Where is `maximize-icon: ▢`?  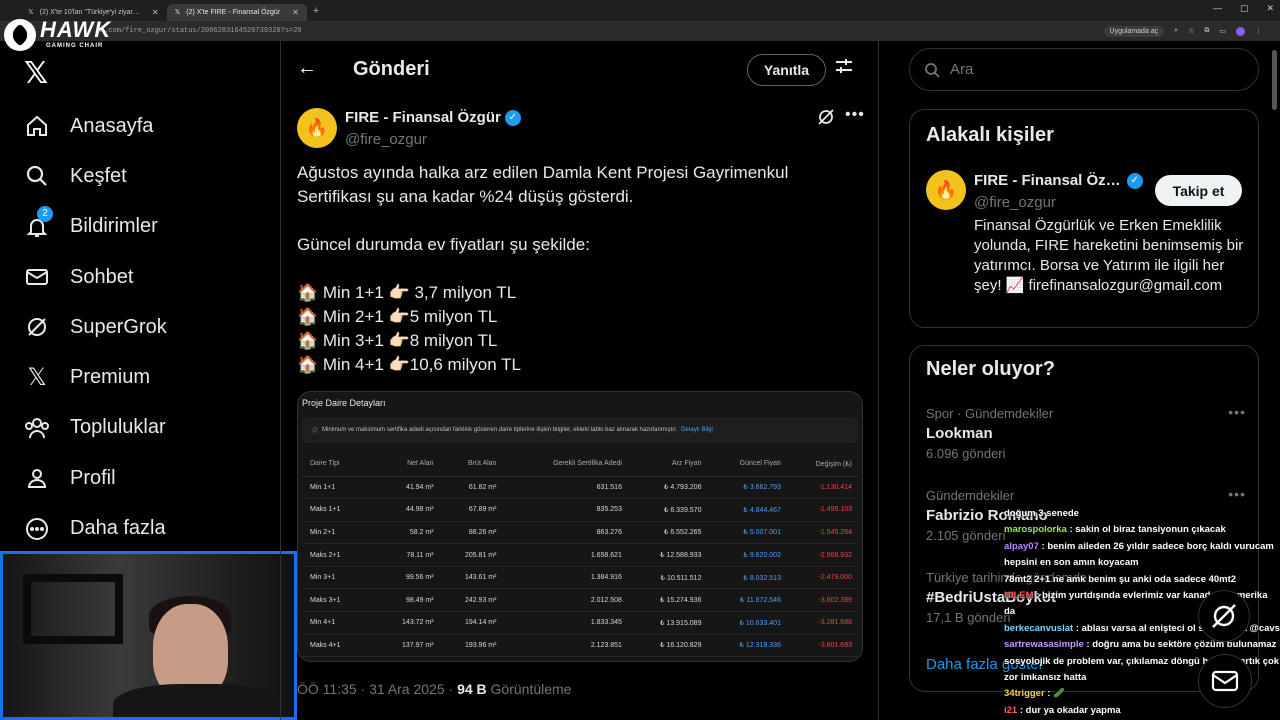 maximize-icon: ▢ is located at coordinates (1244, 8).